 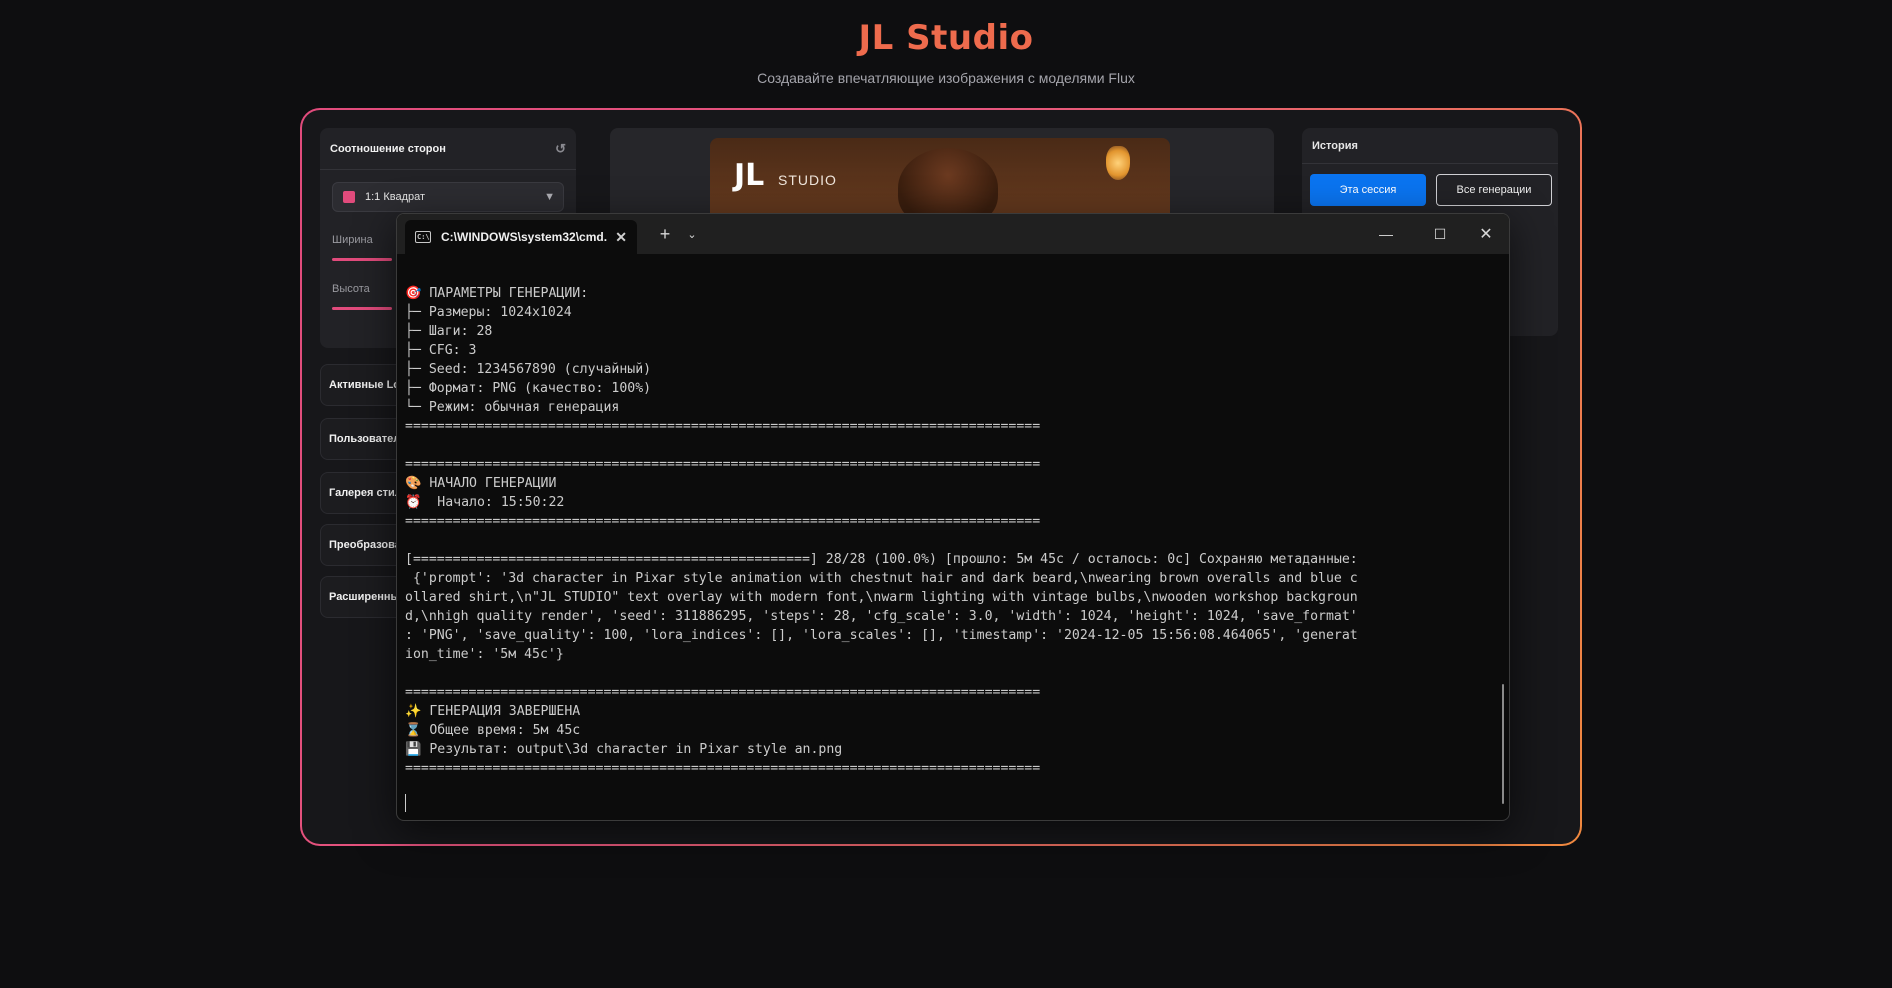 I want to click on cmd-icon: C:\, so click(x=423, y=237).